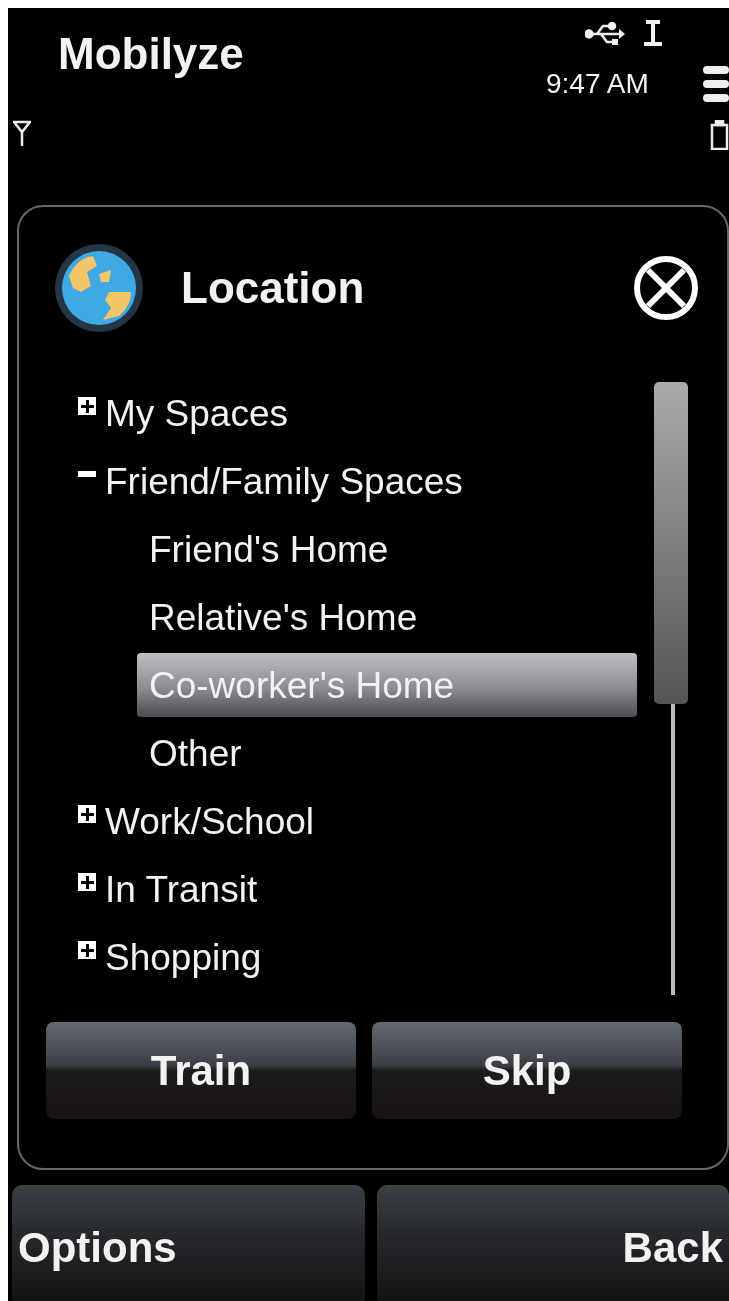  I want to click on usb-icon, so click(605, 34).